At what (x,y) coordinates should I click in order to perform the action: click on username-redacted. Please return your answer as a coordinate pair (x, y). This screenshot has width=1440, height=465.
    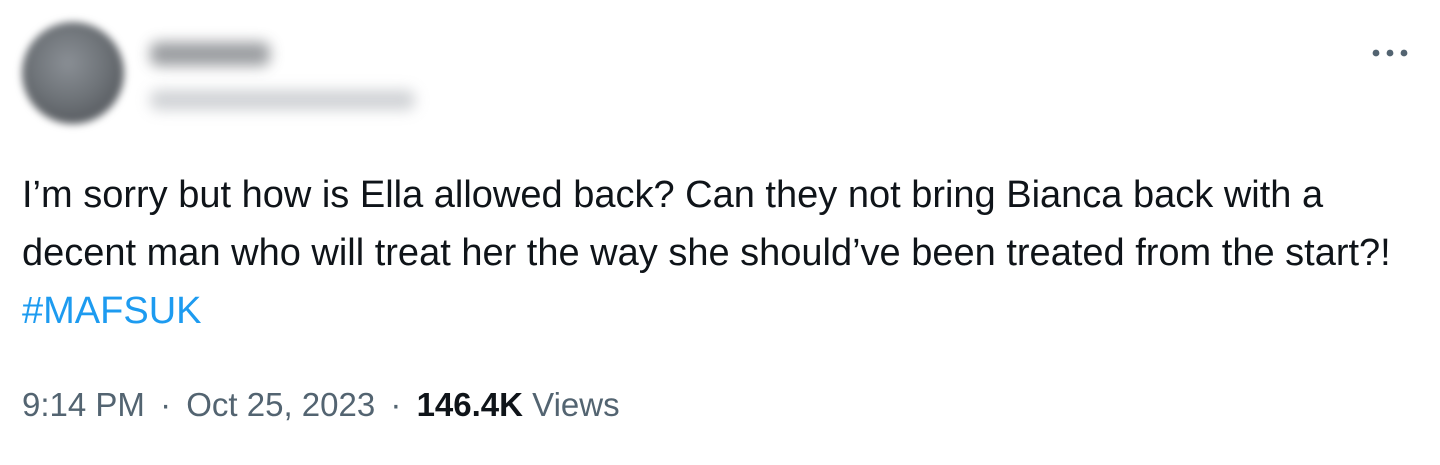
    Looking at the image, I should click on (282, 100).